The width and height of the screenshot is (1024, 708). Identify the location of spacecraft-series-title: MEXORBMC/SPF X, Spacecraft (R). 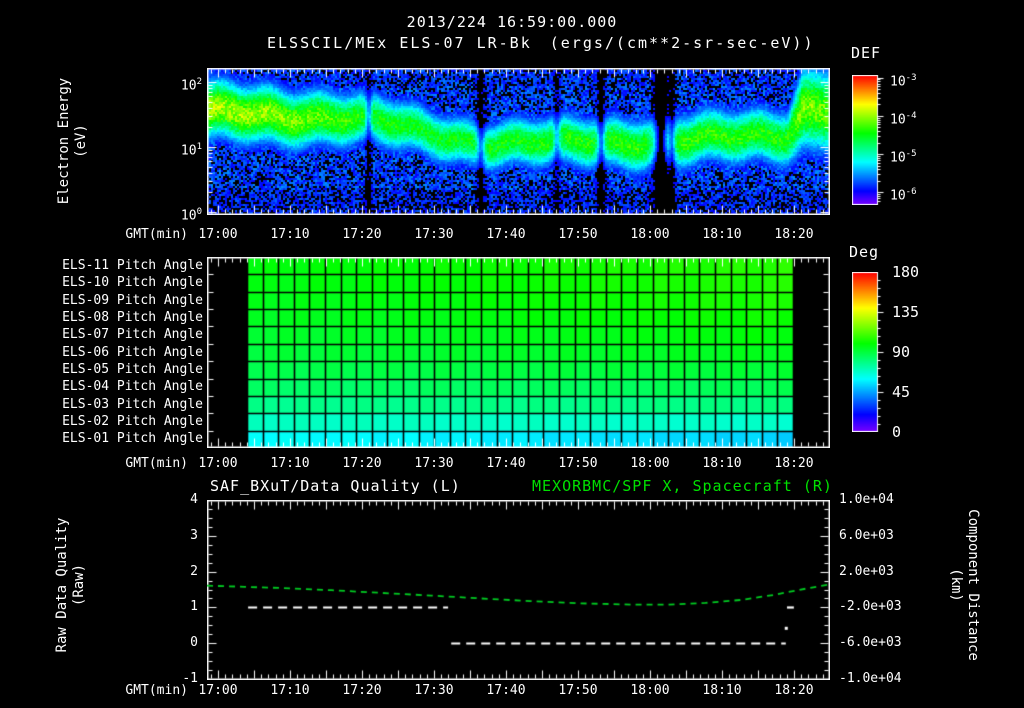
(682, 486).